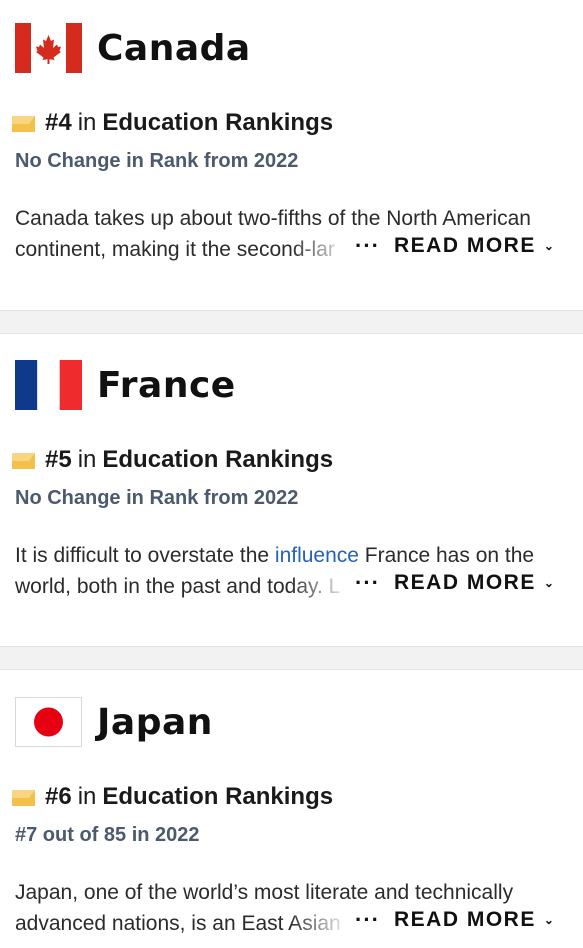 This screenshot has width=583, height=948. I want to click on rank-number: #6, so click(58, 796).